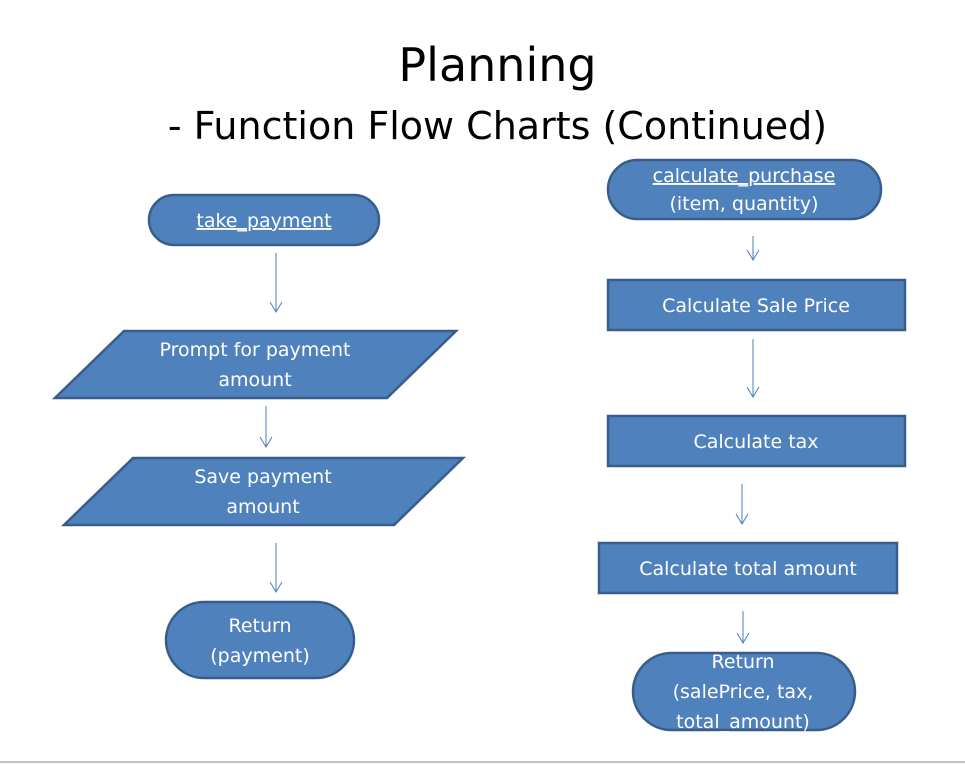 This screenshot has width=965, height=764. What do you see at coordinates (259, 656) in the screenshot?
I see `return-payment-label-line2: (payment)` at bounding box center [259, 656].